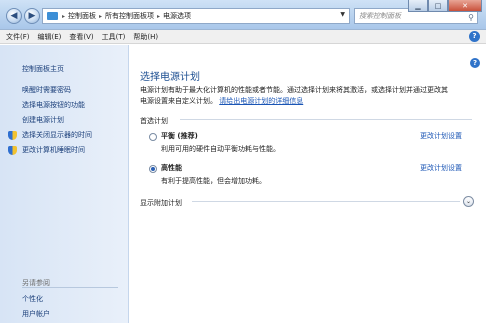 This screenshot has height=323, width=486. I want to click on sidebar-link-power-buttons: 选择电源按钮的功能, so click(53, 105).